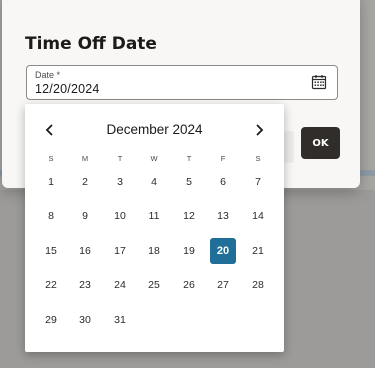  What do you see at coordinates (154, 285) in the screenshot?
I see `day-cell: 25` at bounding box center [154, 285].